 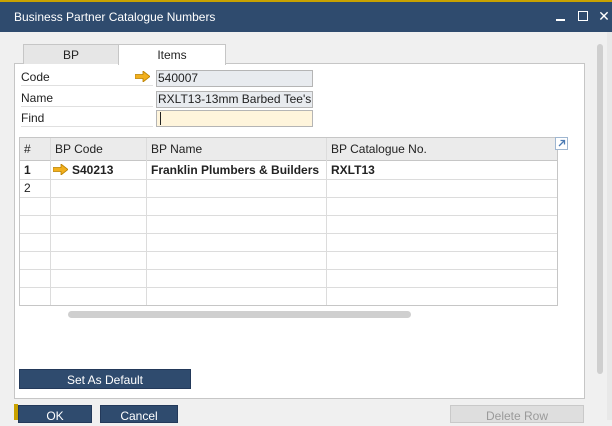 I want to click on maximize-button, so click(x=583, y=16).